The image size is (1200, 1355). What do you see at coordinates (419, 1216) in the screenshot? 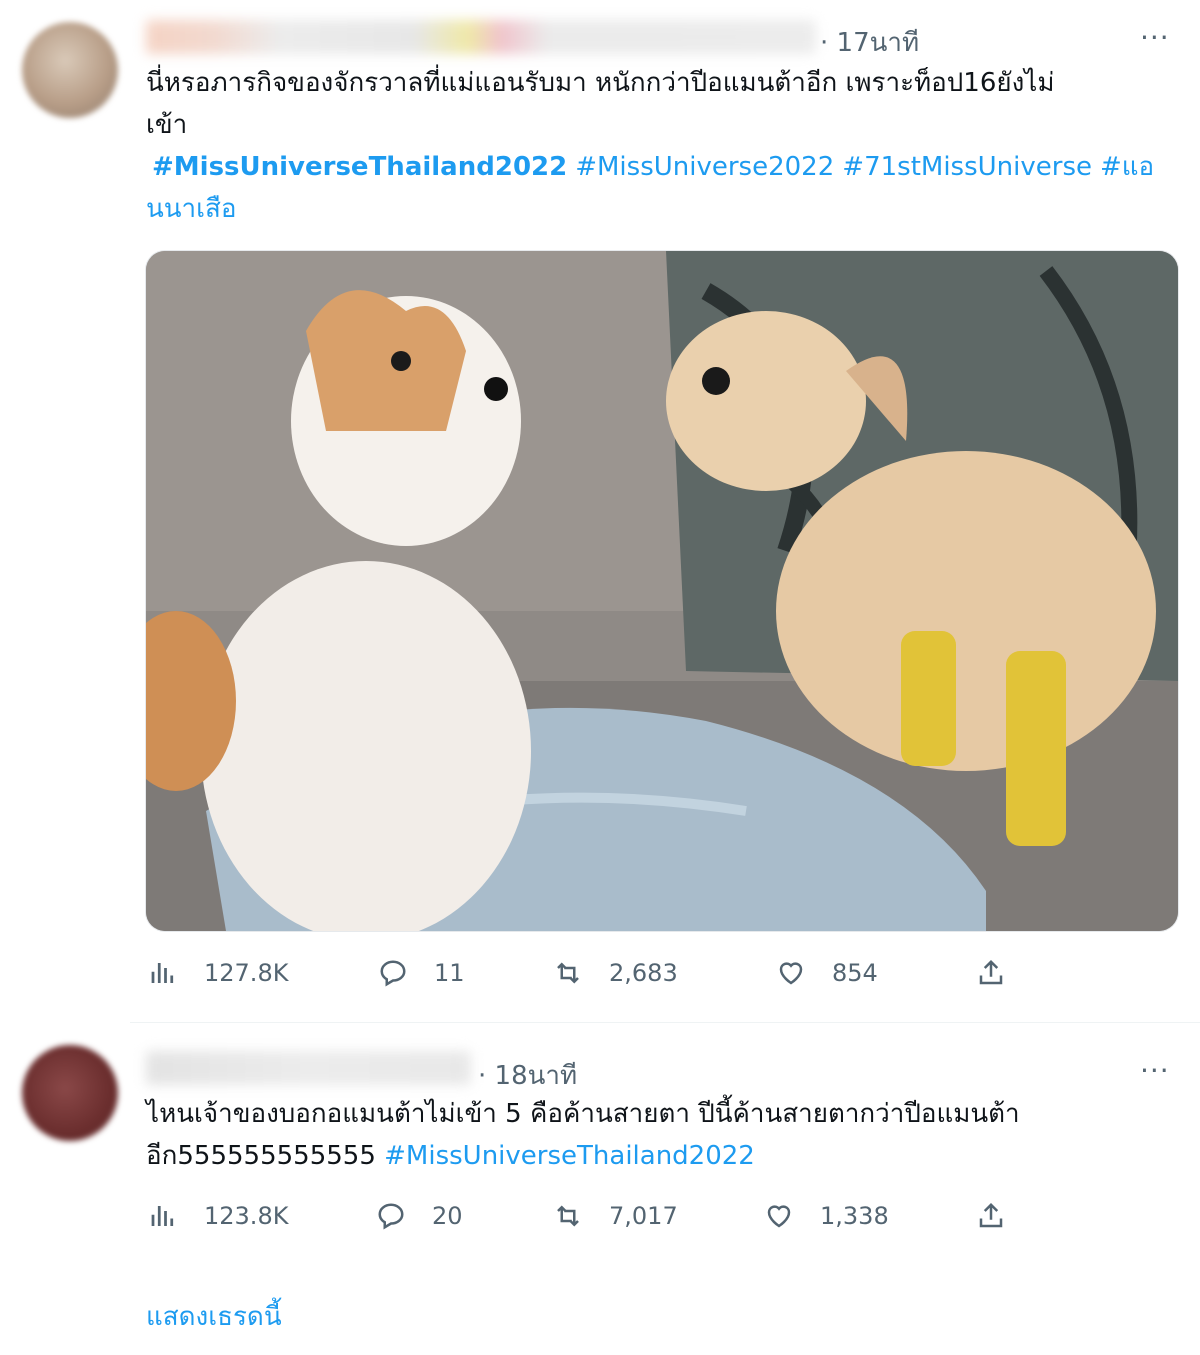
I see `reply-button: 20` at bounding box center [419, 1216].